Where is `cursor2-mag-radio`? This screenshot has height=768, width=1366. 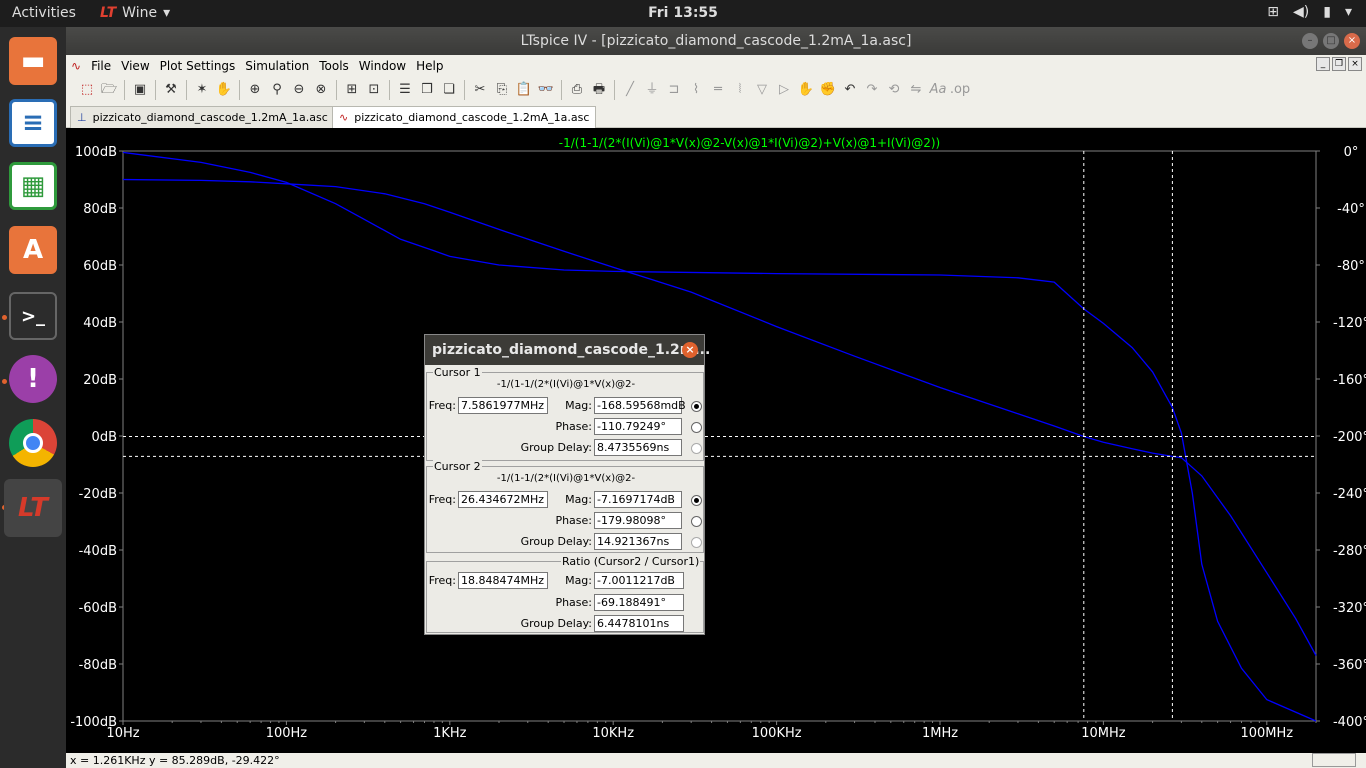
cursor2-mag-radio is located at coordinates (696, 500).